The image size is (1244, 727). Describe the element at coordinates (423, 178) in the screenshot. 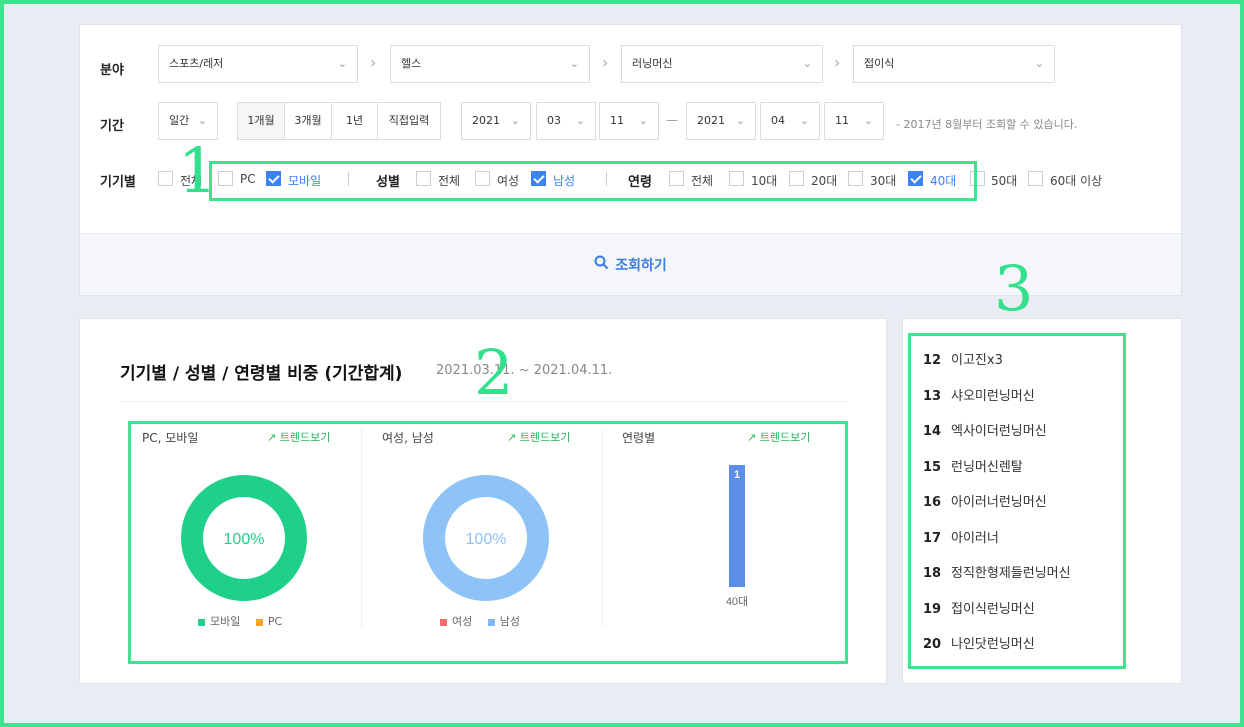

I see `gender-all-checkbox` at that location.